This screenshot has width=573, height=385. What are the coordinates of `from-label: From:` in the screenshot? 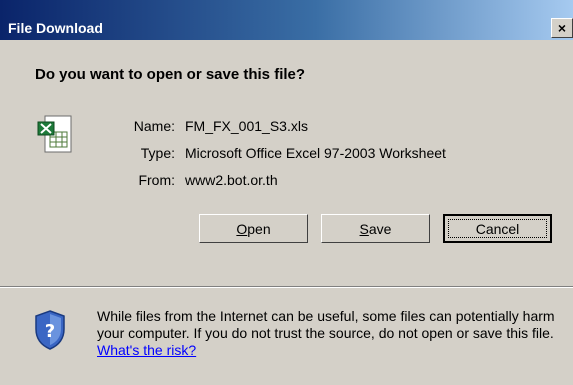 It's located at (156, 180).